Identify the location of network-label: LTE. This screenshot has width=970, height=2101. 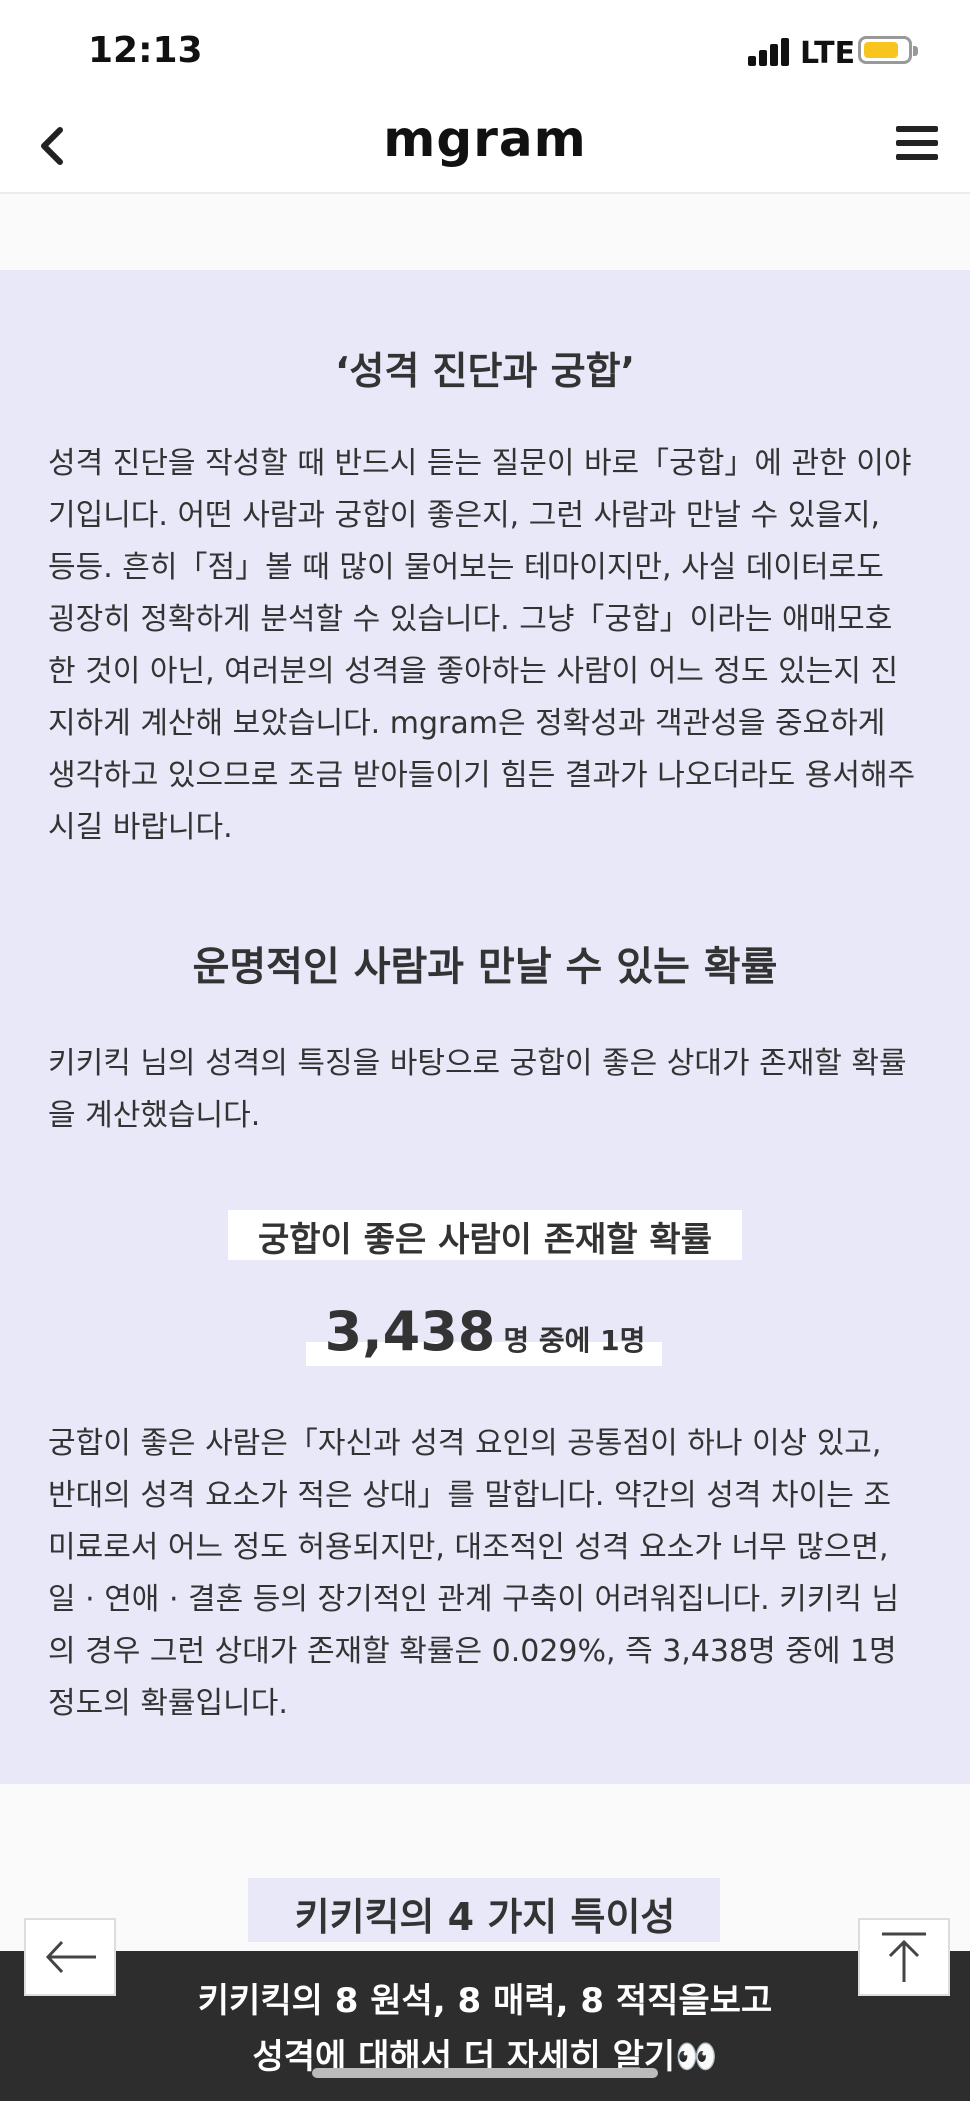
(828, 53).